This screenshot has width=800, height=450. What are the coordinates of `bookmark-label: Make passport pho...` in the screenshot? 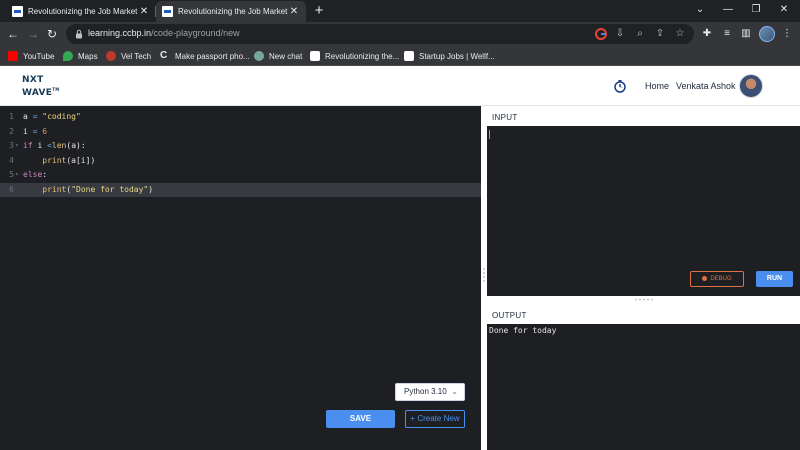 It's located at (212, 56).